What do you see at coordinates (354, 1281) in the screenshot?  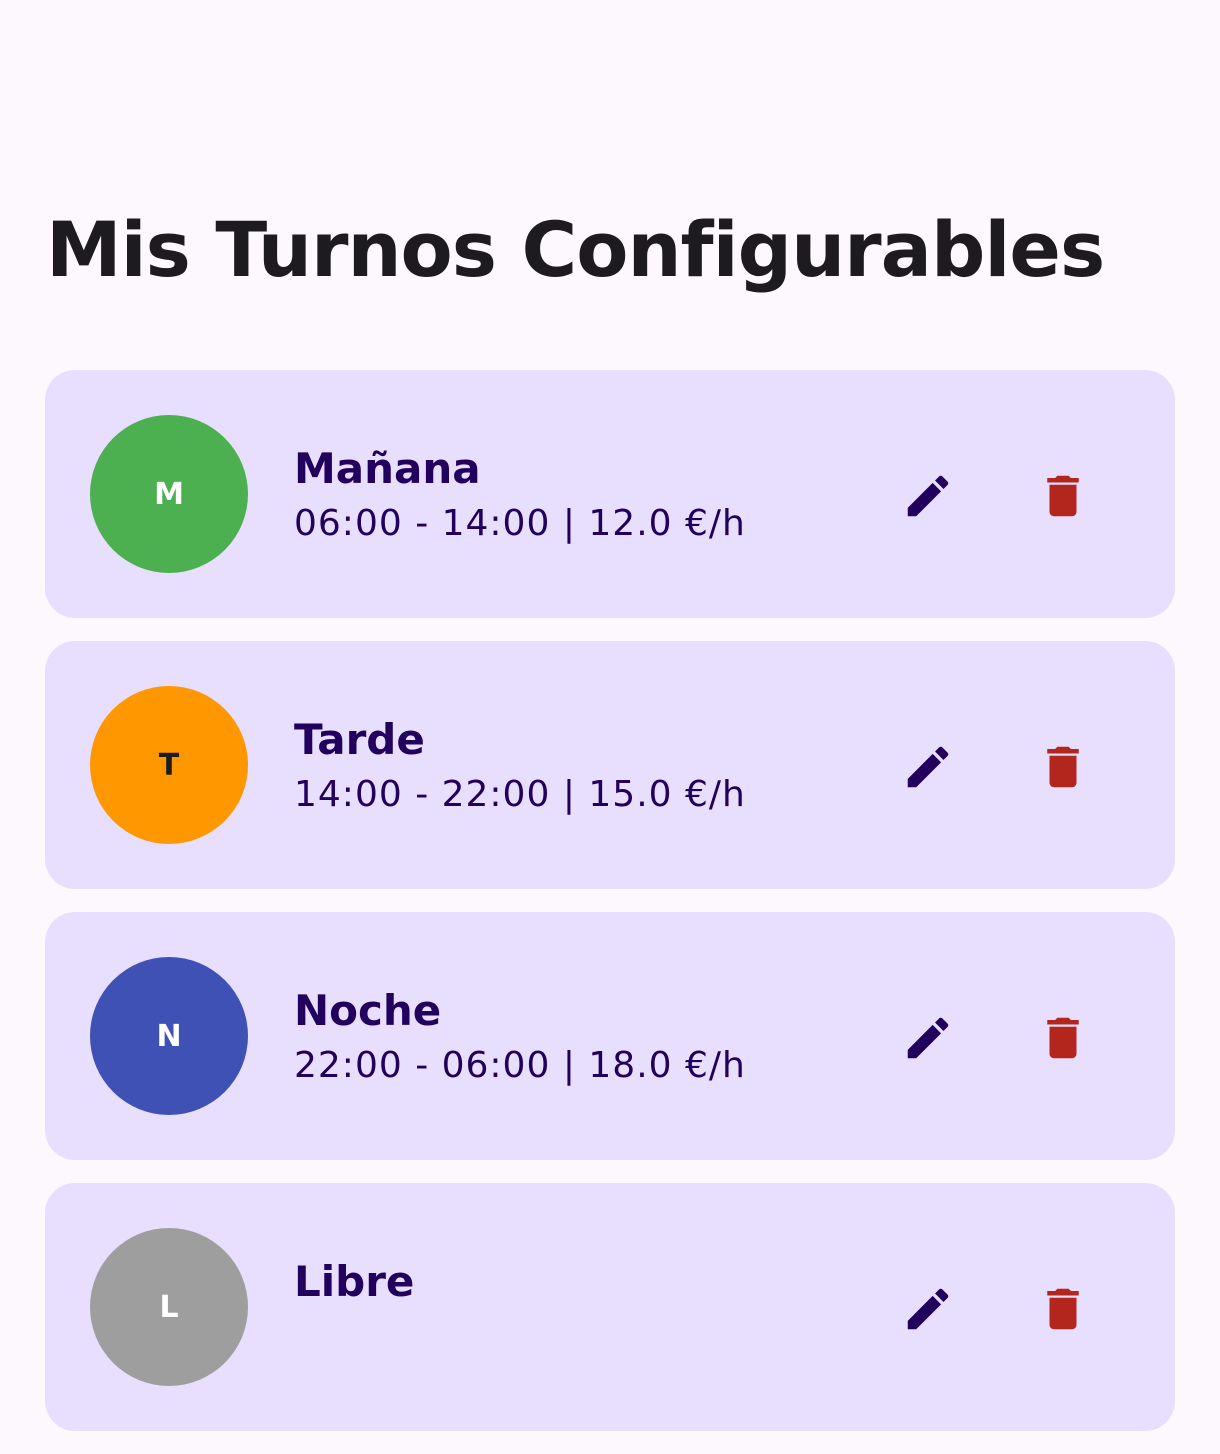 I see `shift-name: Libre` at bounding box center [354, 1281].